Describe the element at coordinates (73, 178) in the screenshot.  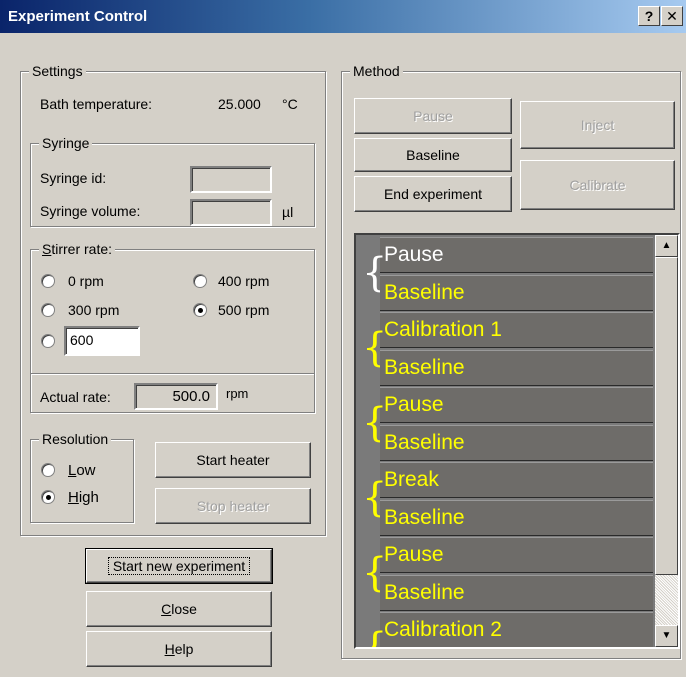
I see `syringe-id-label: Syringe id:` at that location.